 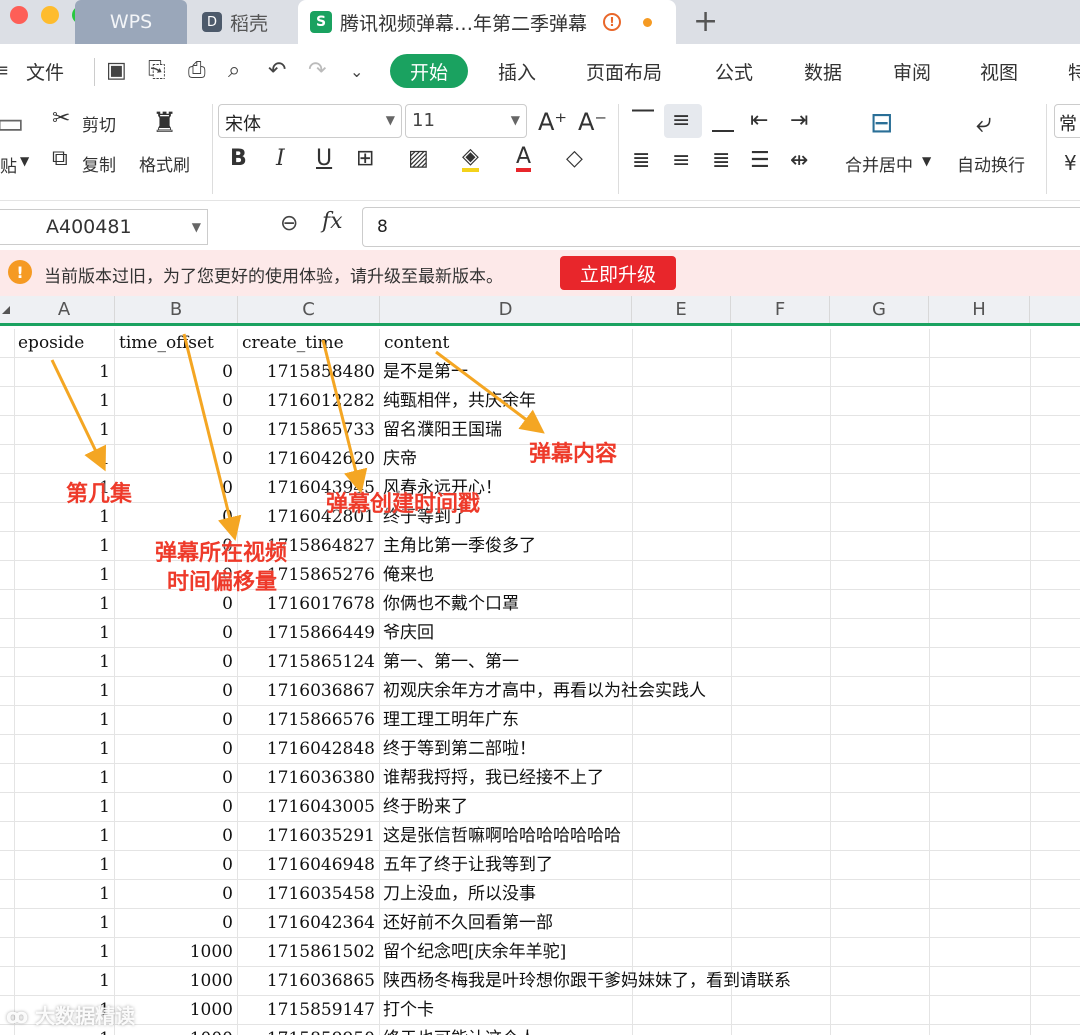 I want to click on annotation-content: 弹幕内容, so click(x=573, y=454).